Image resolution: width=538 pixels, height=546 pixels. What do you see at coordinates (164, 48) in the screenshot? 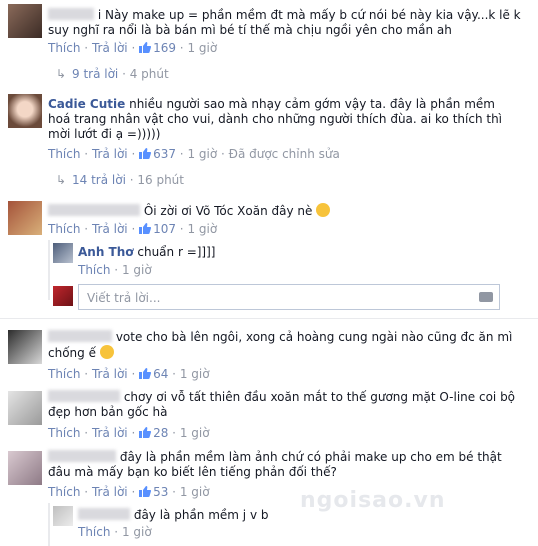
I see `like-count: 169` at bounding box center [164, 48].